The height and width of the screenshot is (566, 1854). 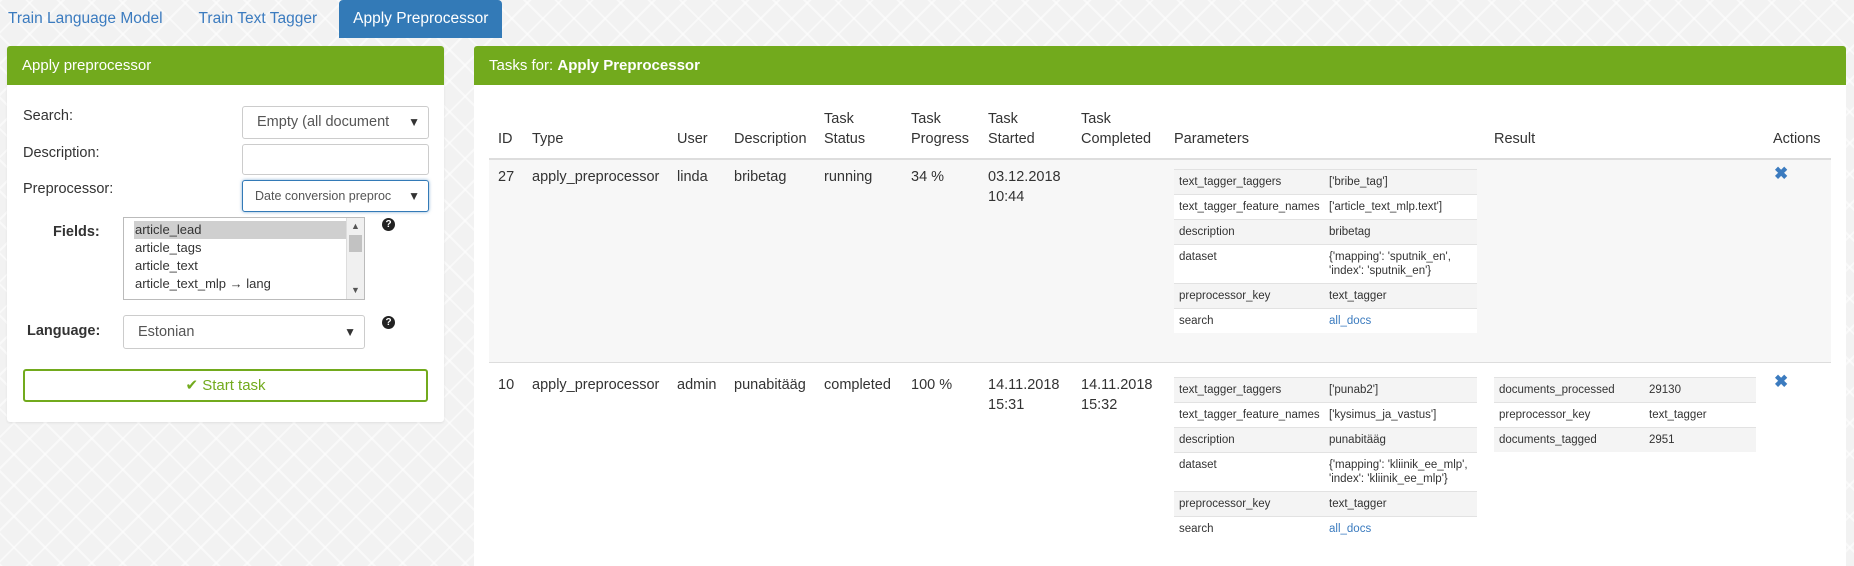 I want to click on param-value: bribetag, so click(x=1350, y=232).